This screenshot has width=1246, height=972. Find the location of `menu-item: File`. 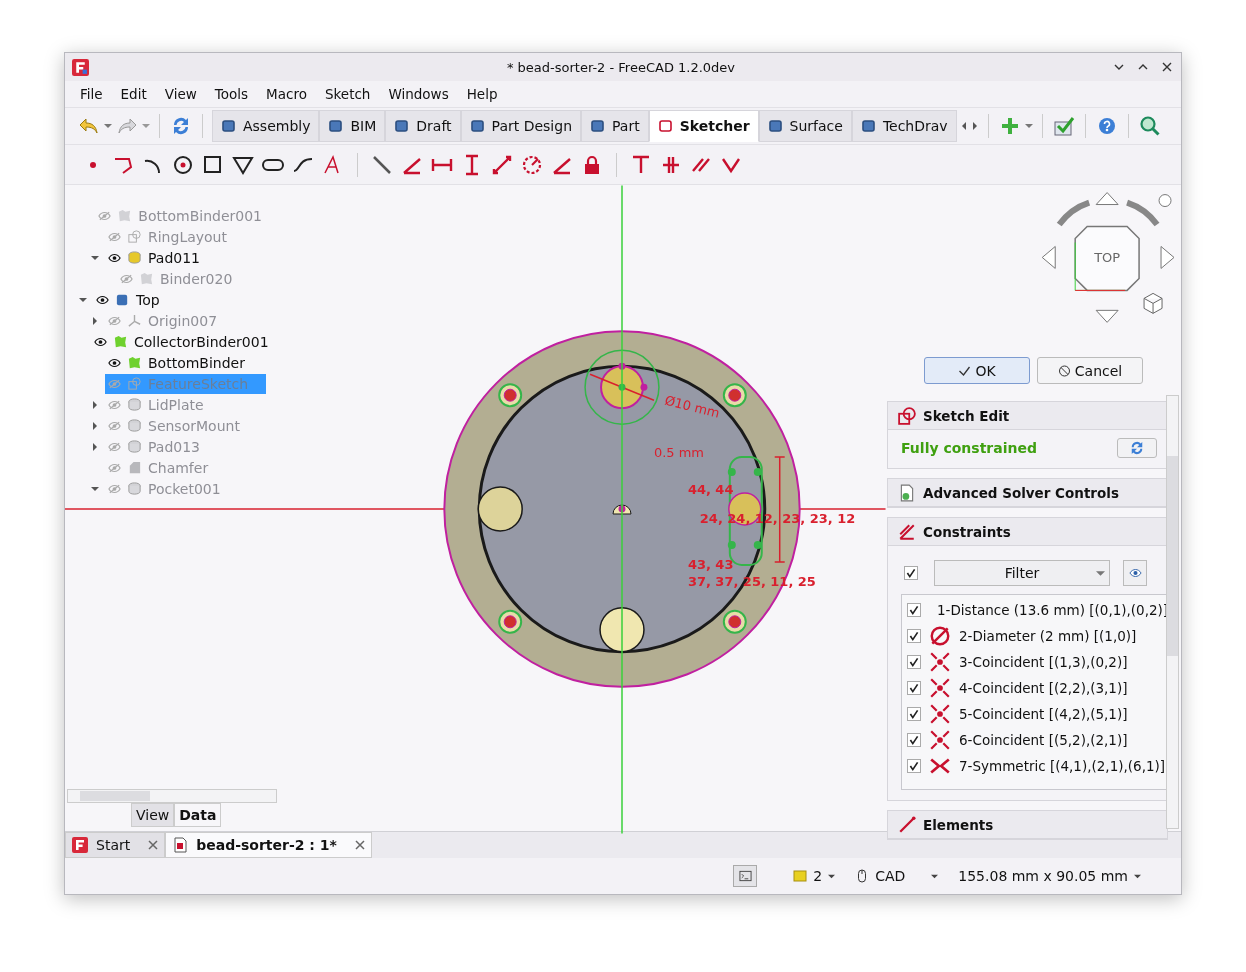

menu-item: File is located at coordinates (91, 94).